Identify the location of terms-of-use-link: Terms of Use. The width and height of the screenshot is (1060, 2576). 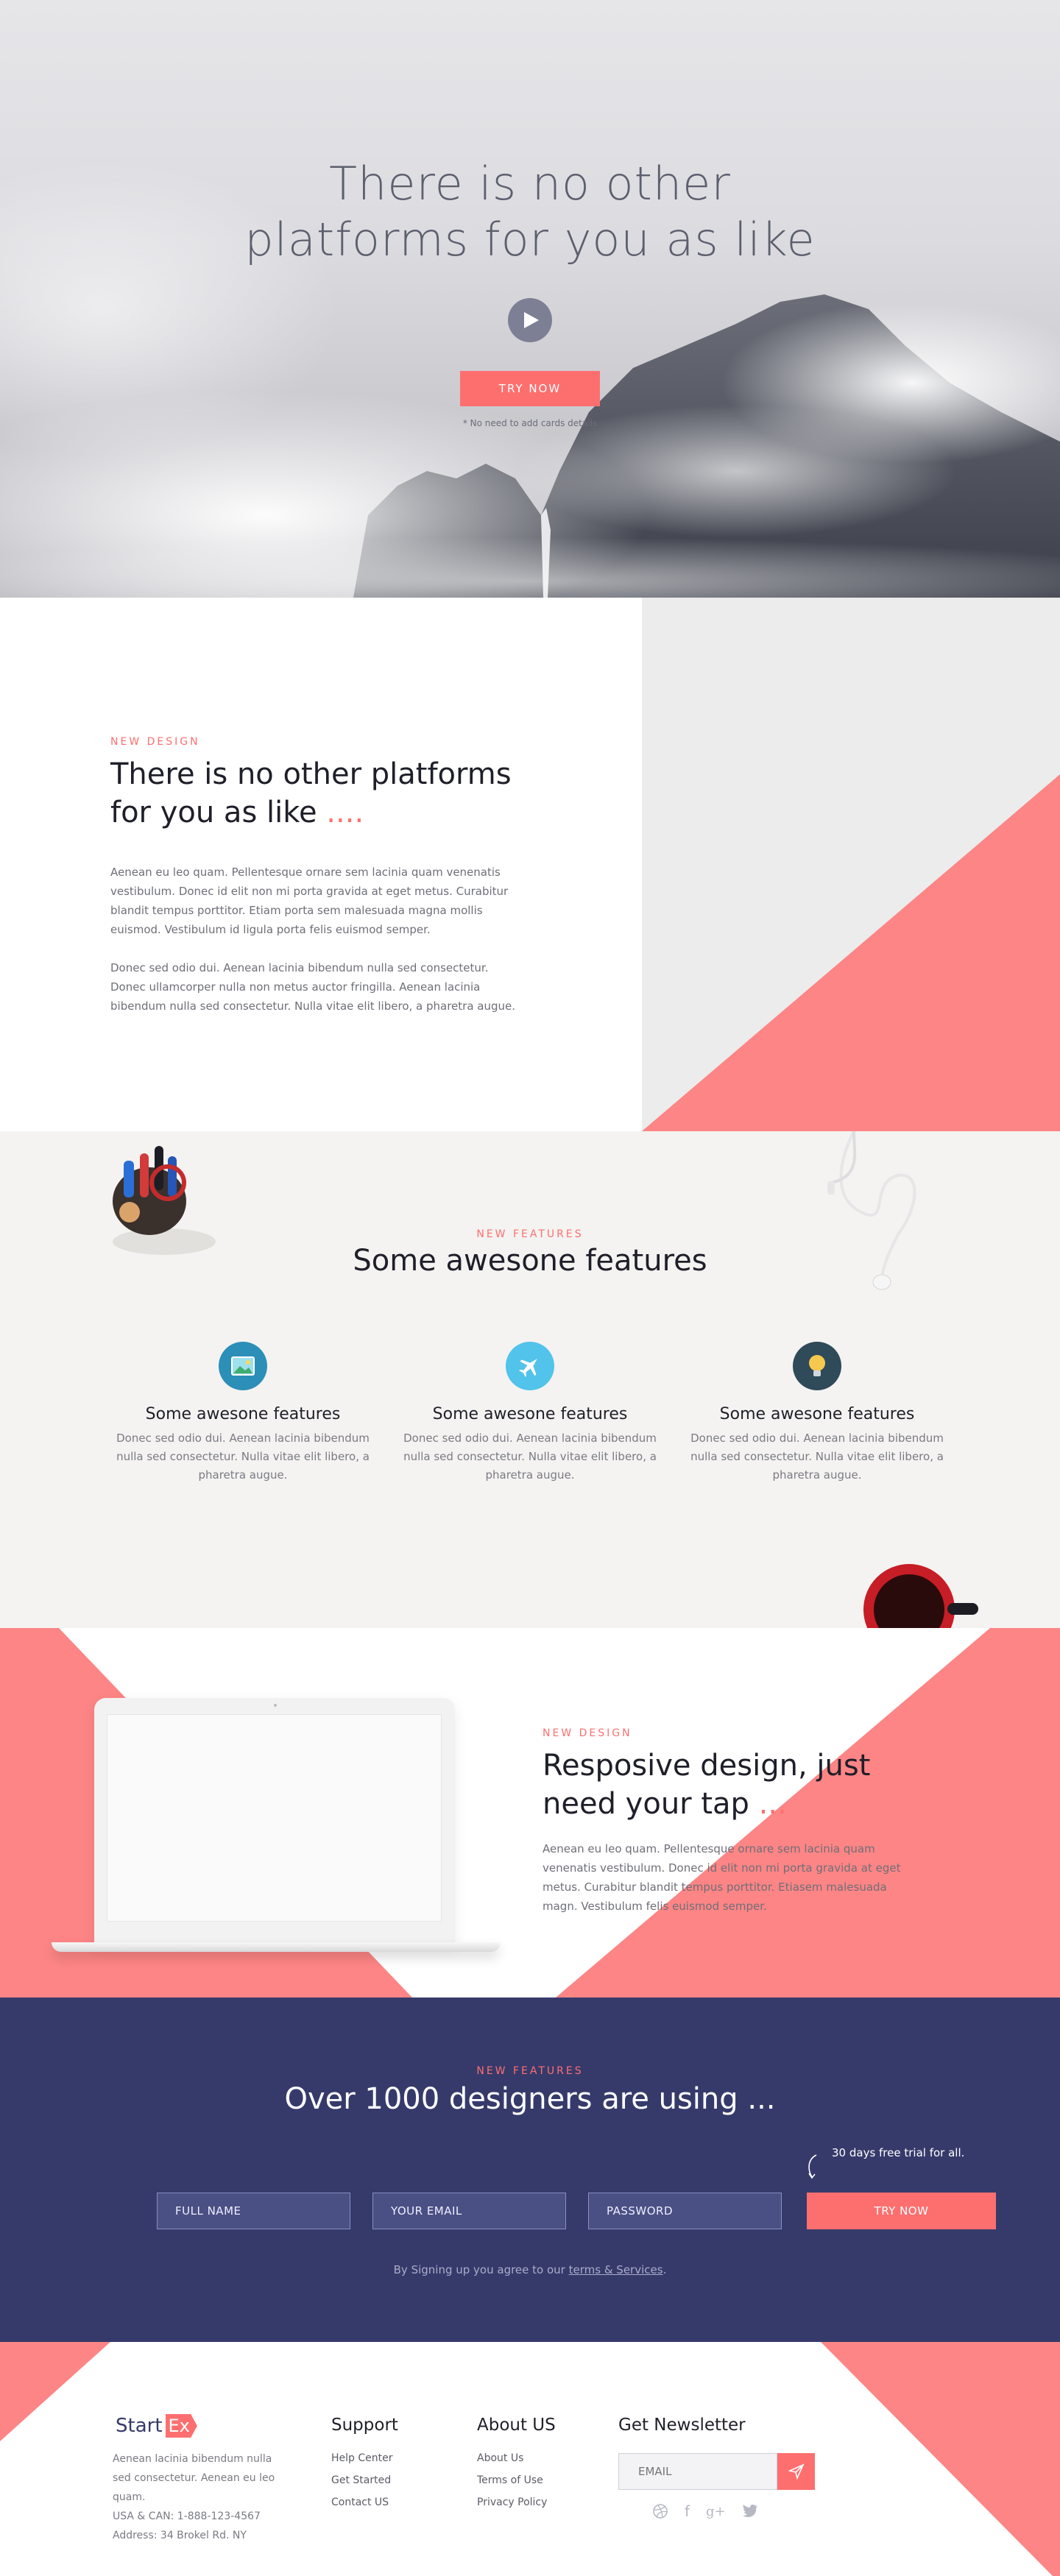
(512, 2480).